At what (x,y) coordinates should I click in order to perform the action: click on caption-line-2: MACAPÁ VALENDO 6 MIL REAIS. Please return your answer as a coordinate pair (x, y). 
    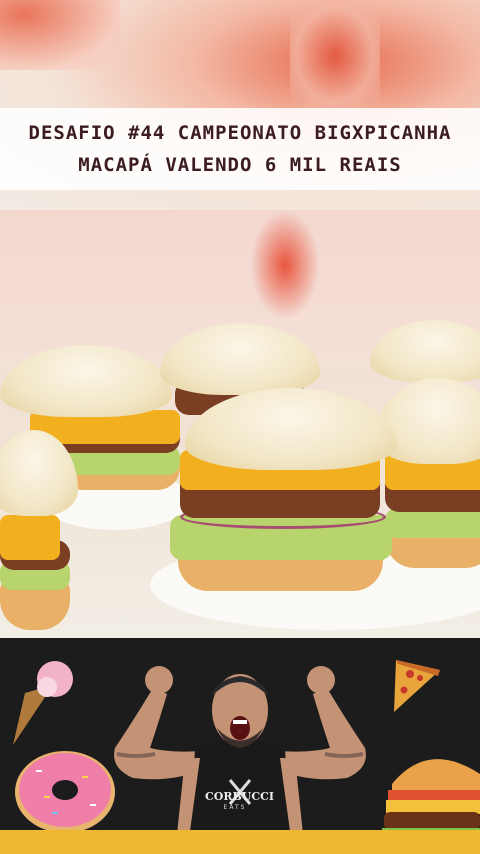
    Looking at the image, I should click on (240, 165).